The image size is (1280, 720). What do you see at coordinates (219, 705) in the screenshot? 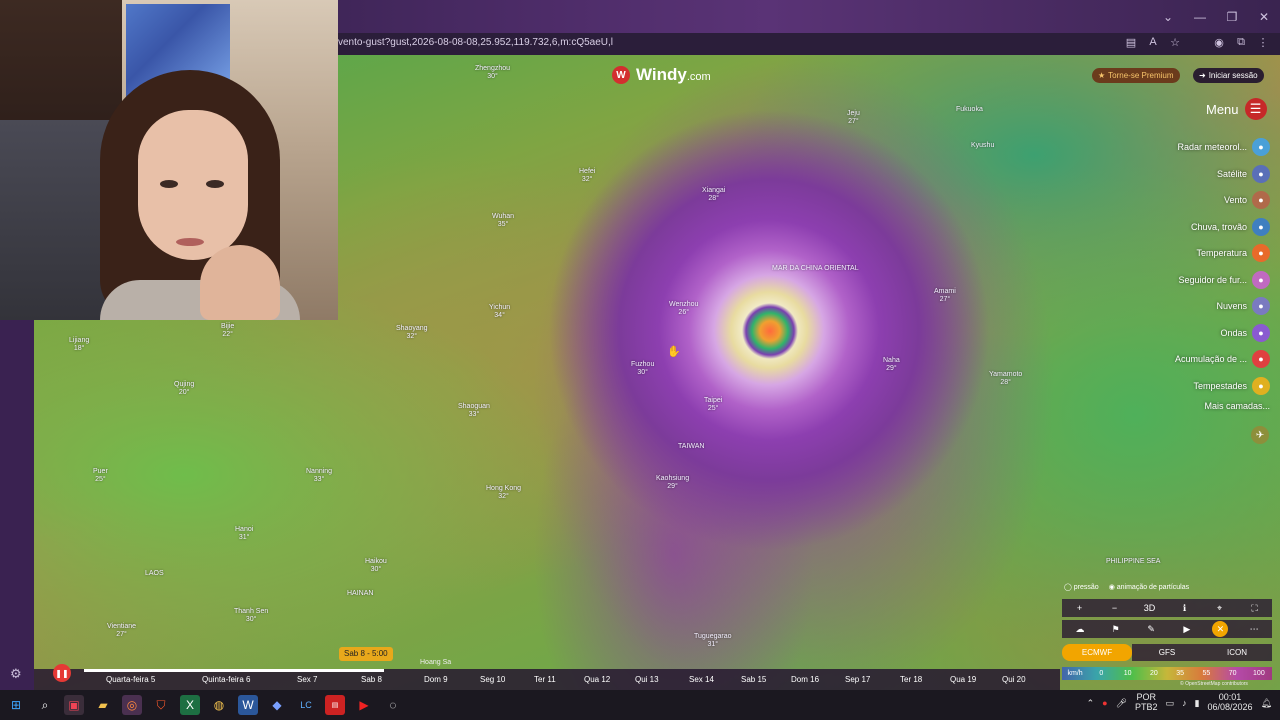
I see `chrome-icon: ◍` at bounding box center [219, 705].